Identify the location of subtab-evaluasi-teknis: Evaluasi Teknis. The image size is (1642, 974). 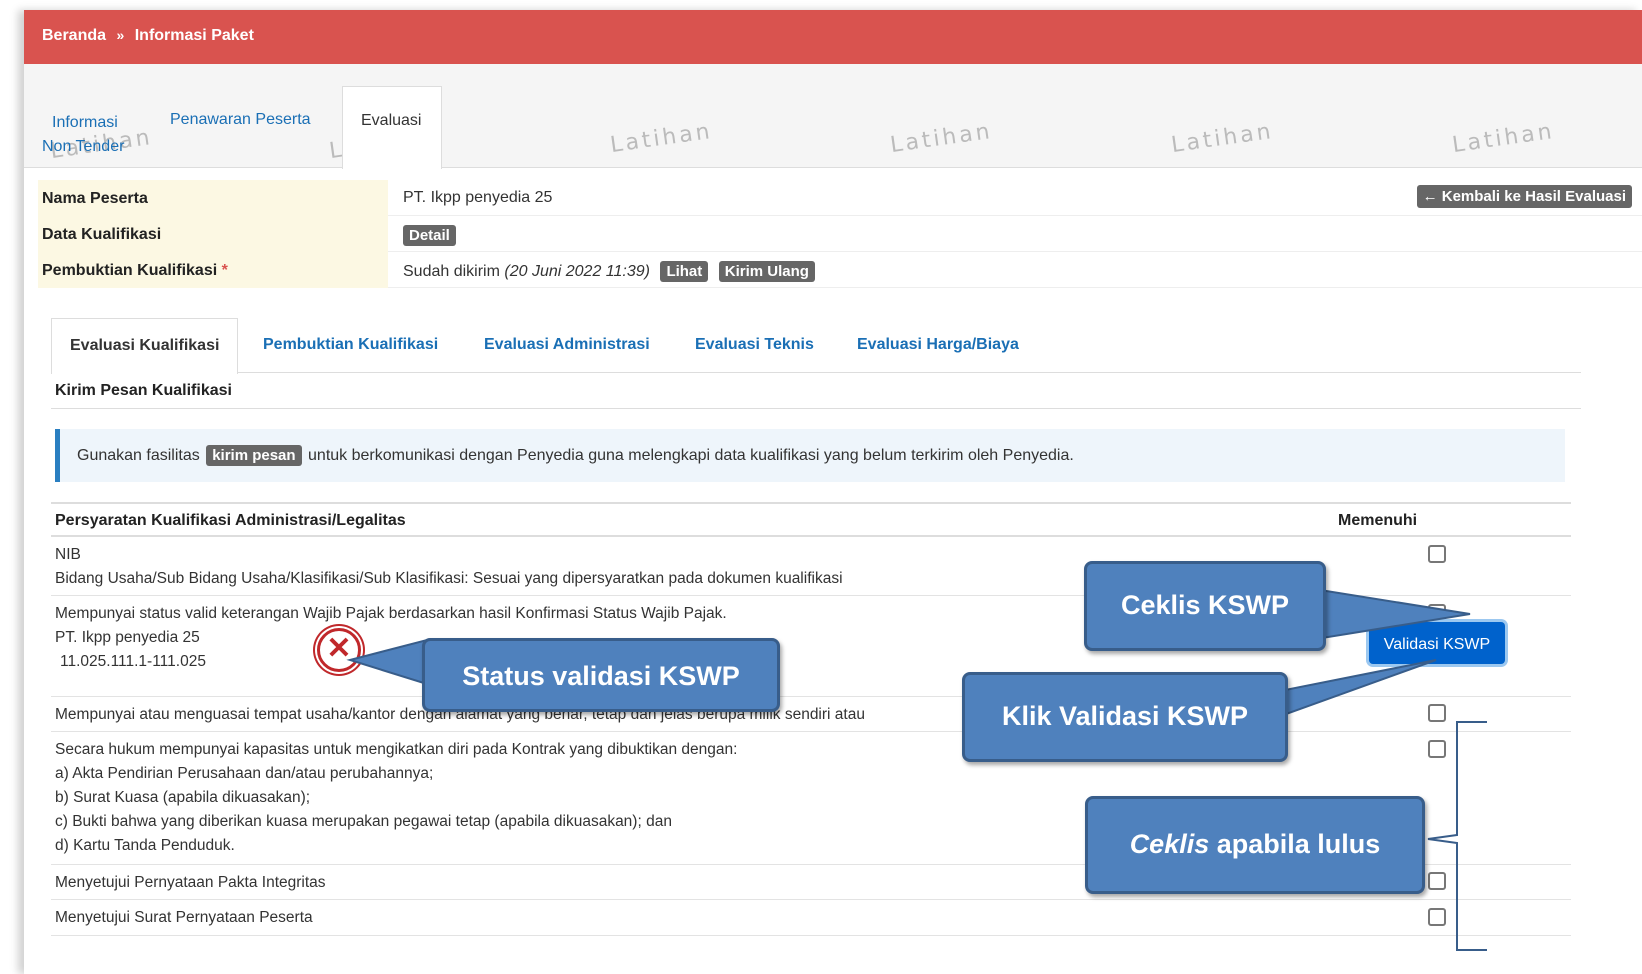
(754, 345).